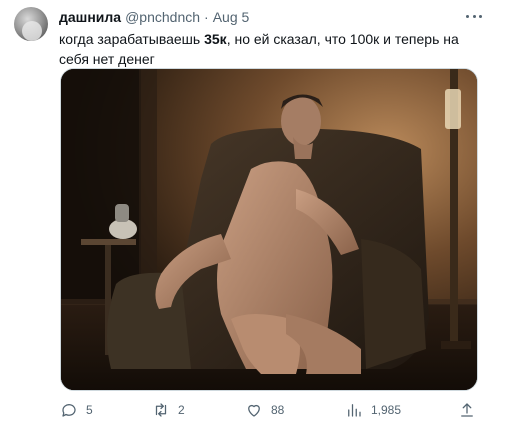 This screenshot has height=428, width=510. What do you see at coordinates (181, 410) in the screenshot?
I see `retweet-count: 2` at bounding box center [181, 410].